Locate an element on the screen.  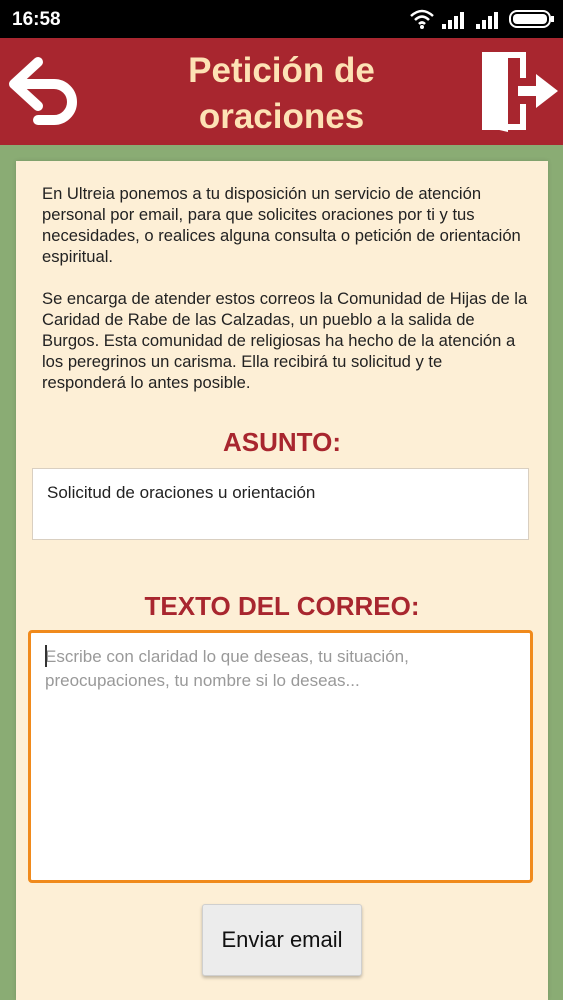
back-button is located at coordinates (45, 92).